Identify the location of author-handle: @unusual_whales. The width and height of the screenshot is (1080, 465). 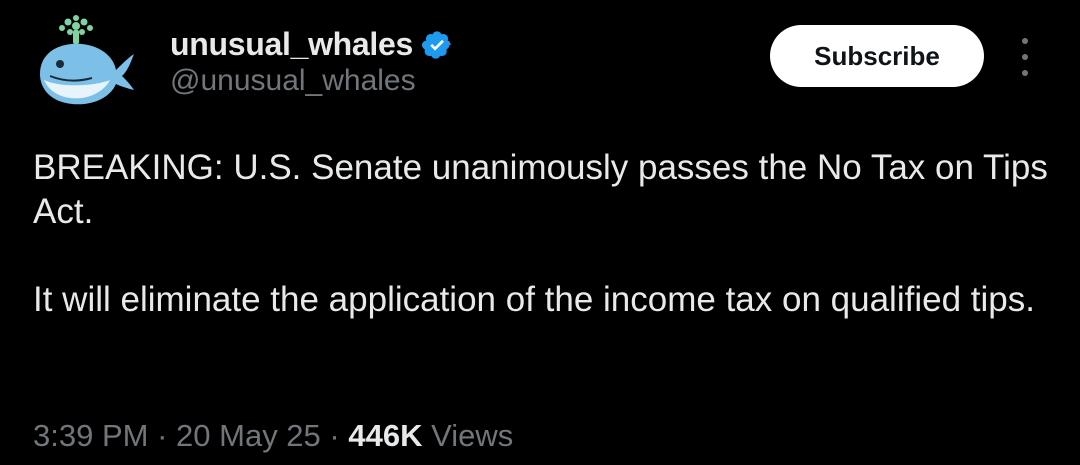
(293, 81).